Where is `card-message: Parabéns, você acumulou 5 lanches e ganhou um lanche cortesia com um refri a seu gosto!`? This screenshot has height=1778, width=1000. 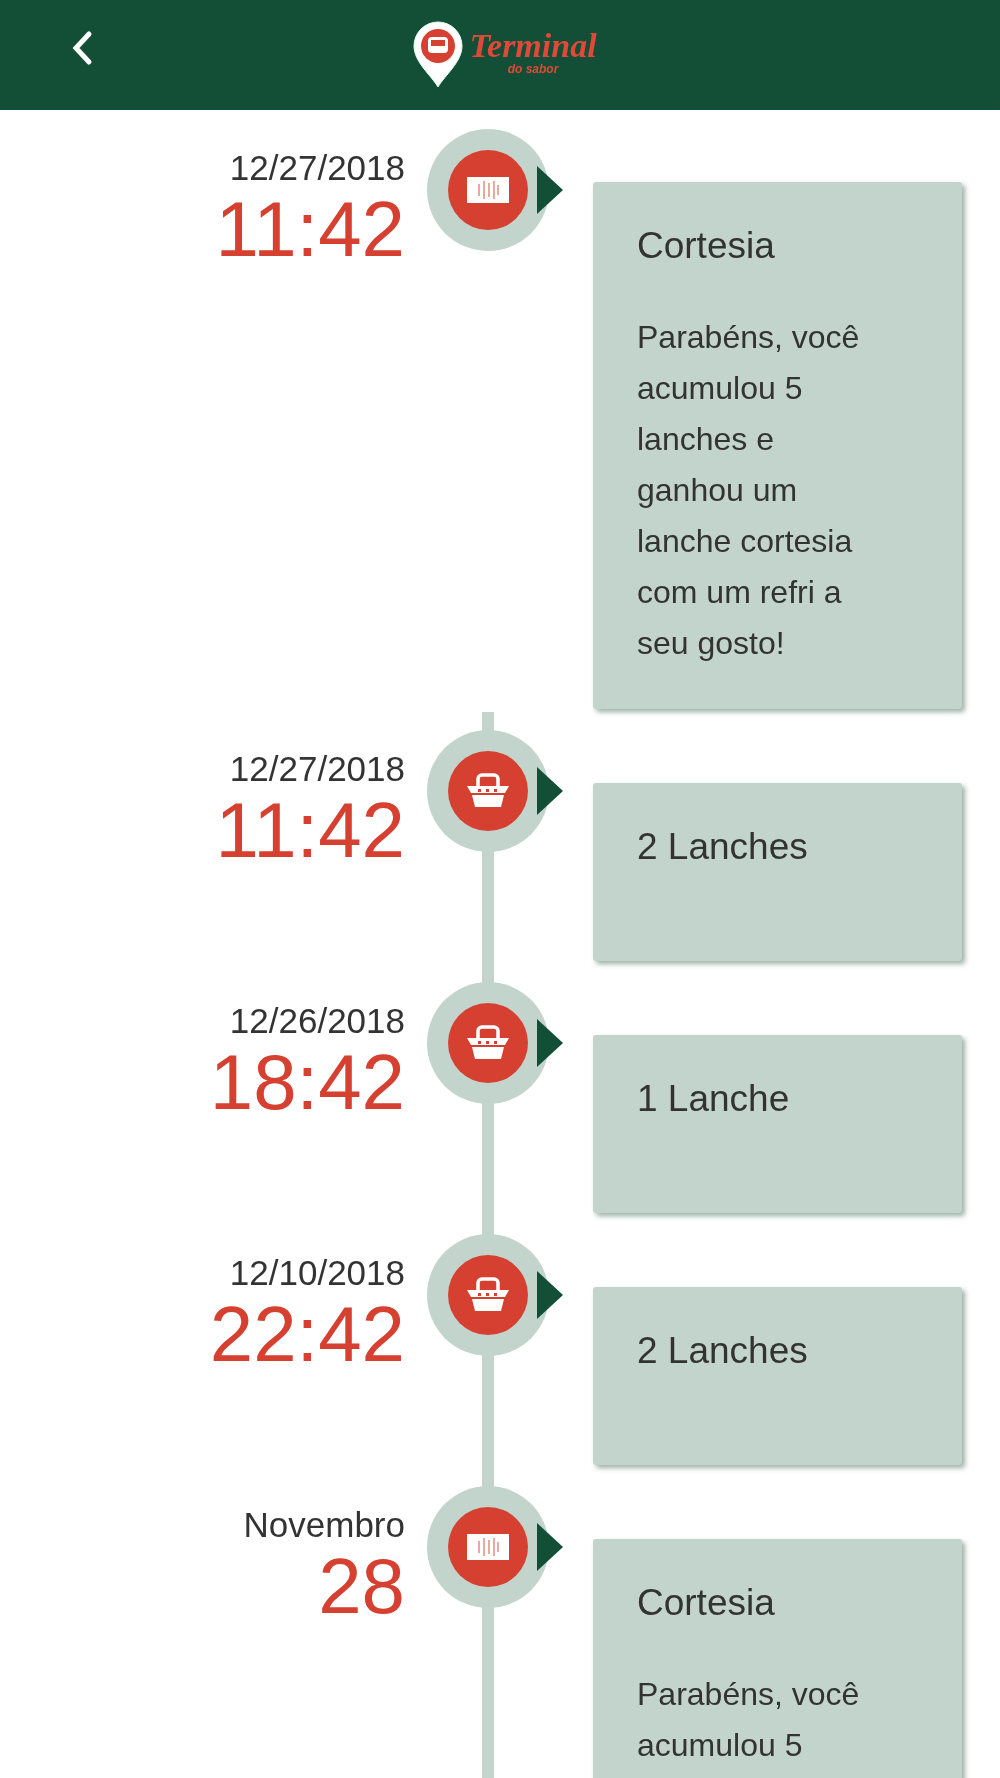 card-message: Parabéns, você acumulou 5 lanches e ganhou um lanche cortesia com um refri a seu gosto! is located at coordinates (749, 490).